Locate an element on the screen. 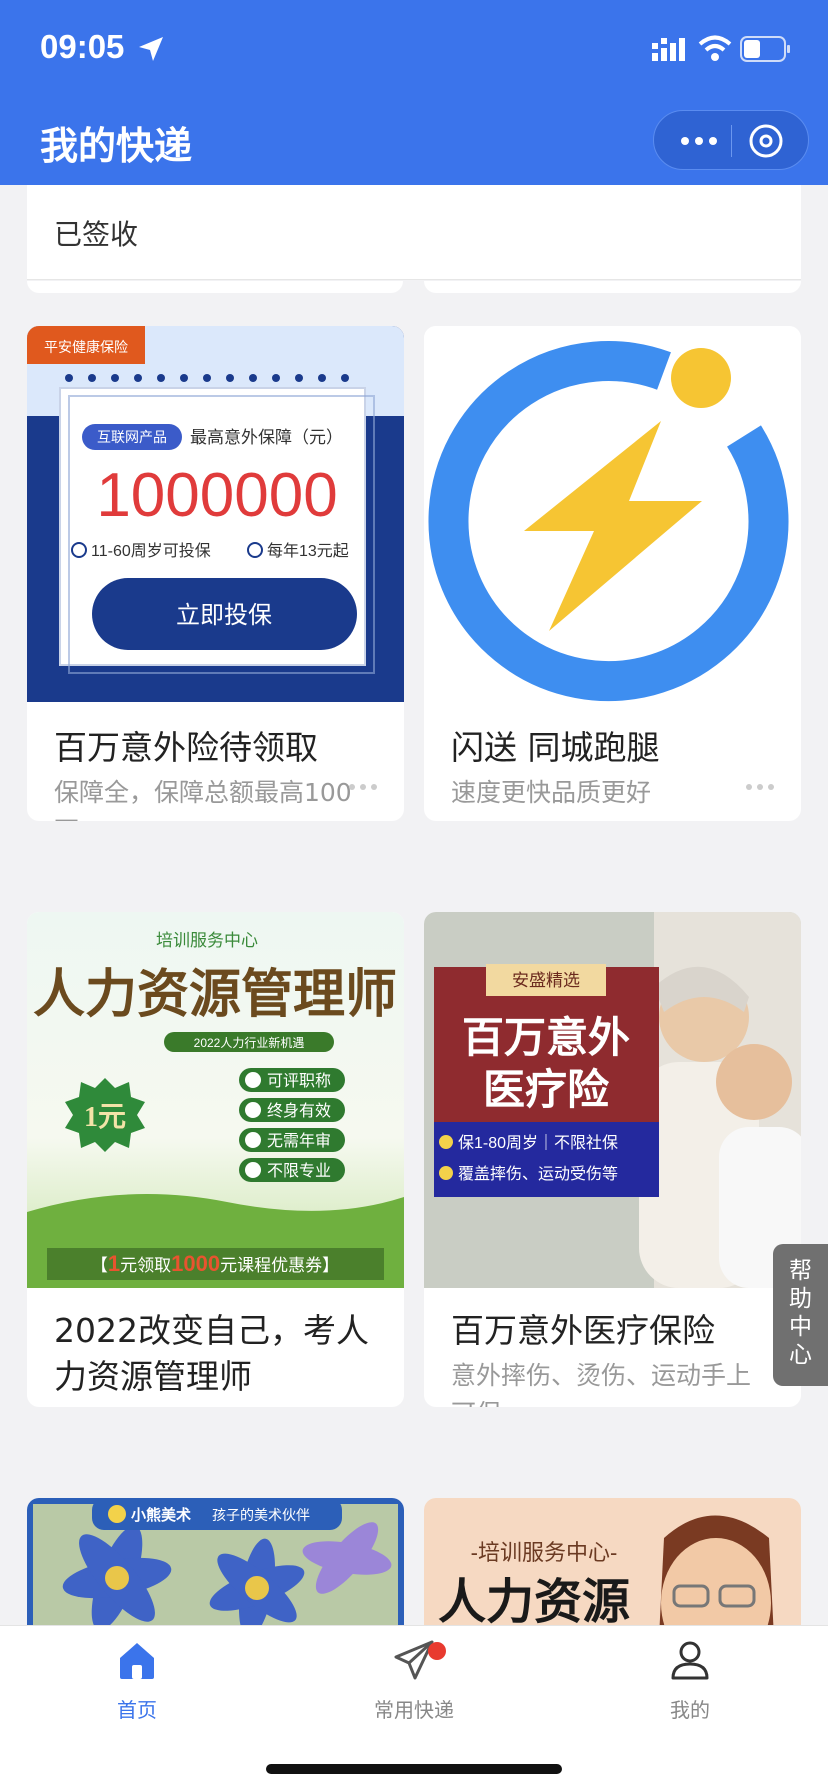  help-center-label: 帮助中心 is located at coordinates (800, 1313).